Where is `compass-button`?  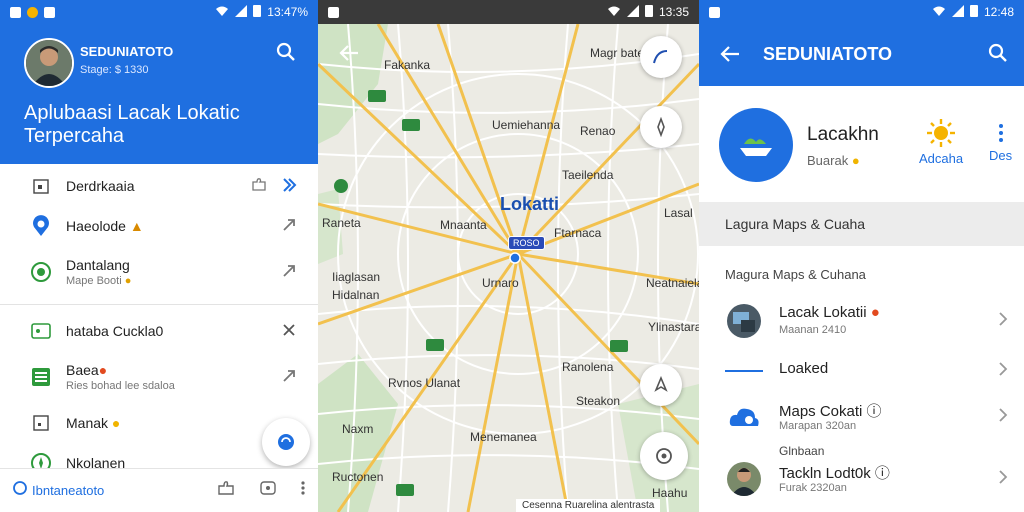
compass-button is located at coordinates (661, 127).